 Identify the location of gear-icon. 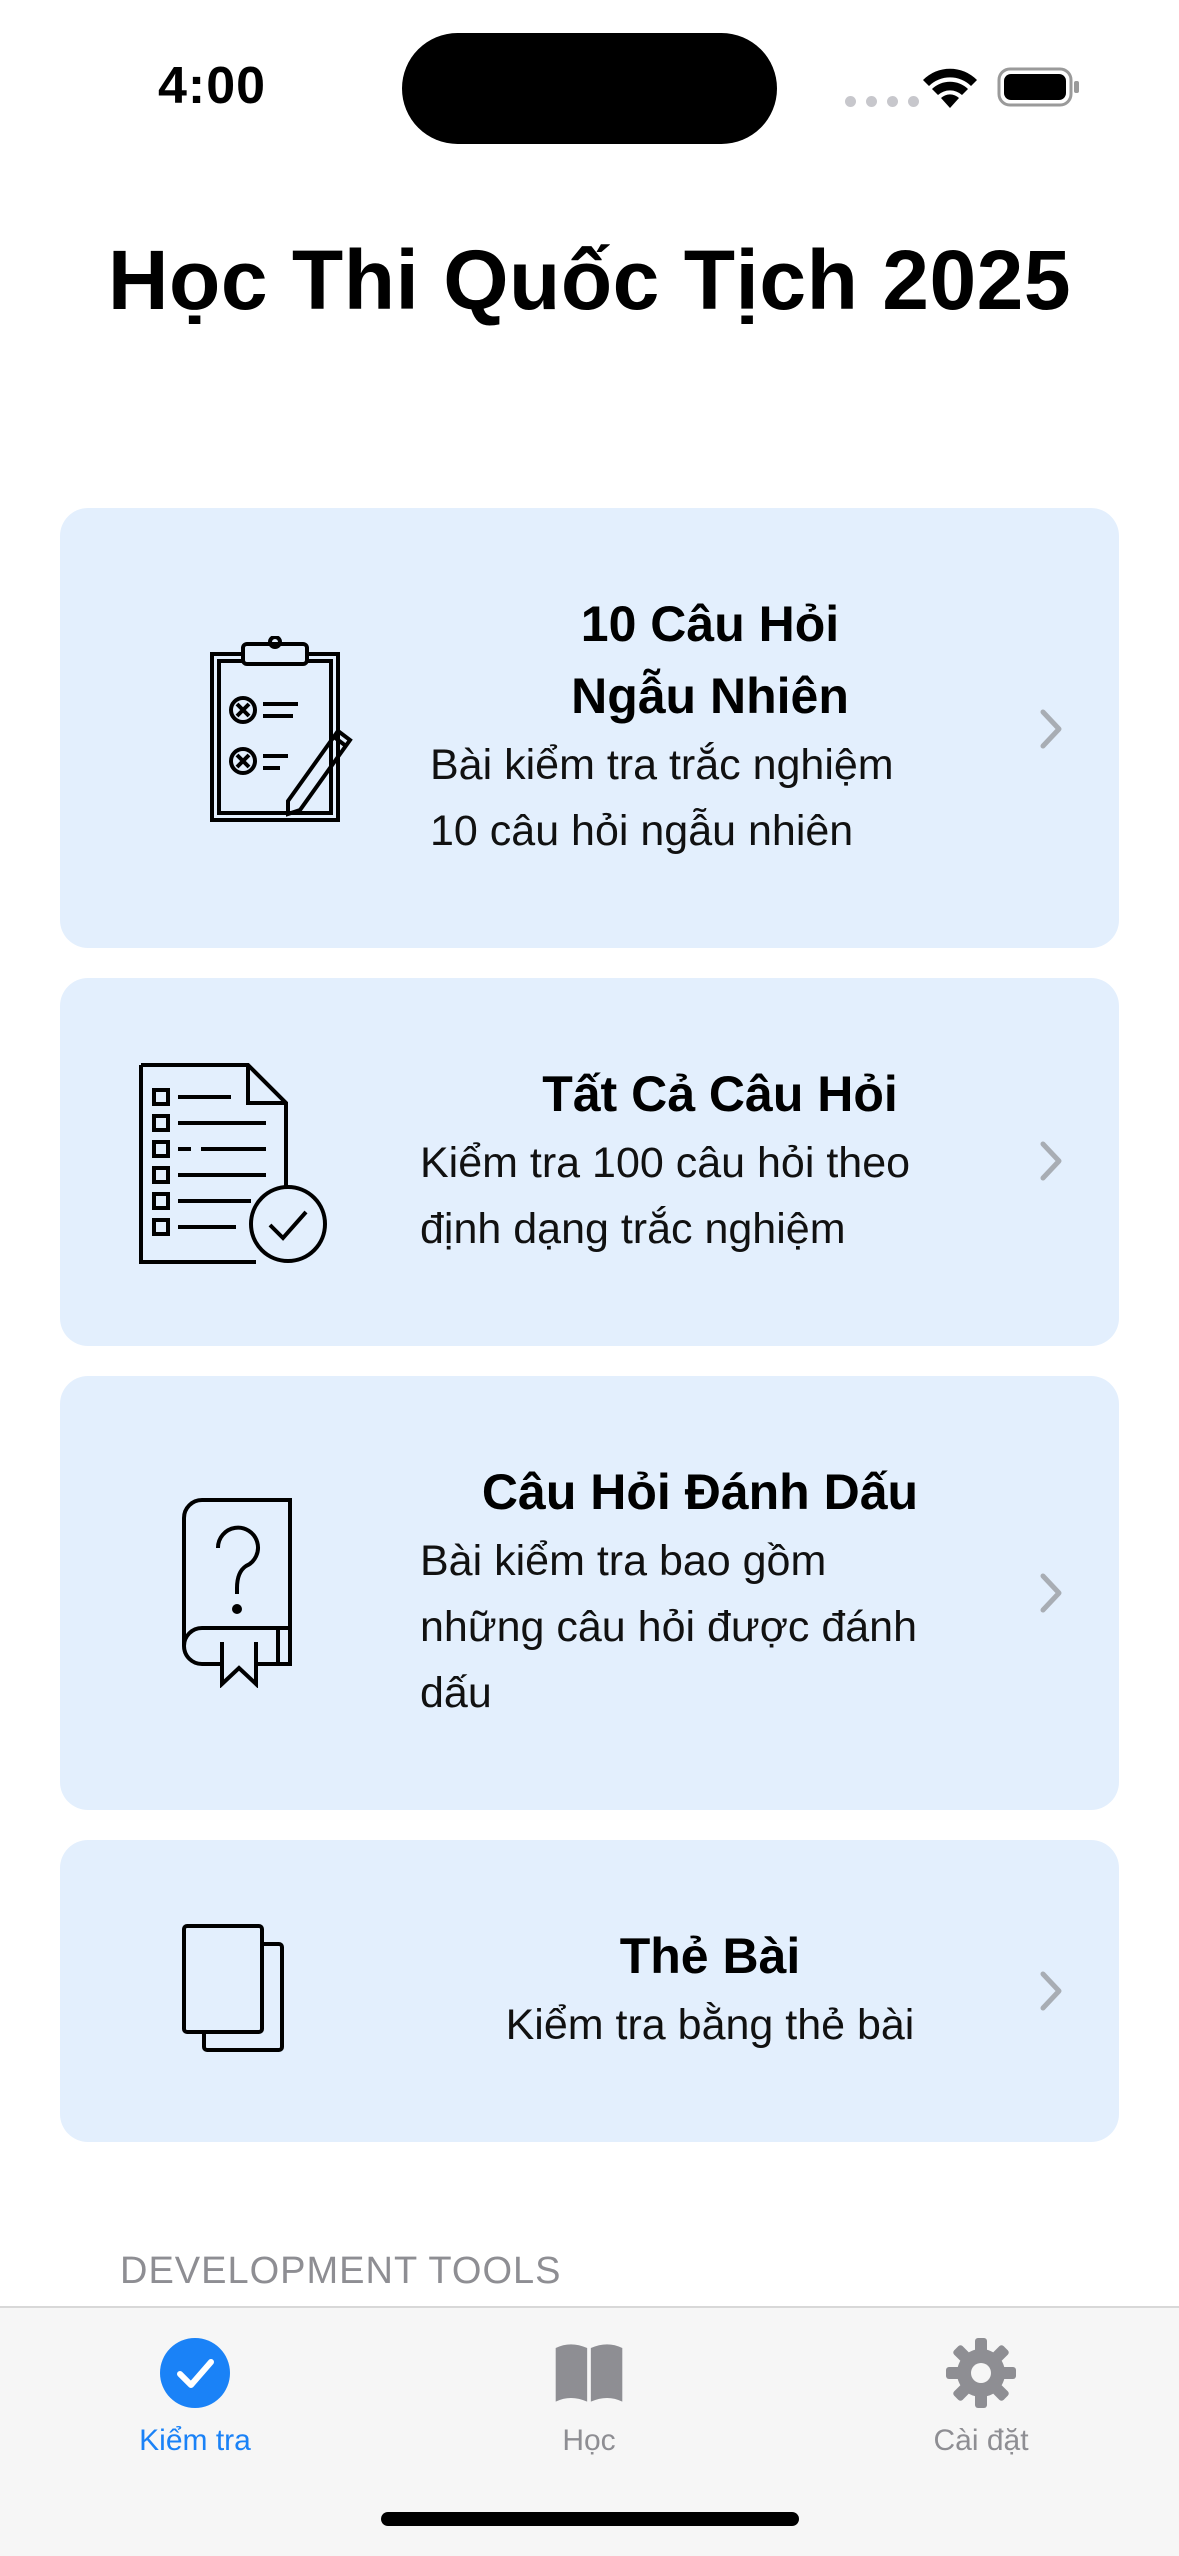
(981, 2373).